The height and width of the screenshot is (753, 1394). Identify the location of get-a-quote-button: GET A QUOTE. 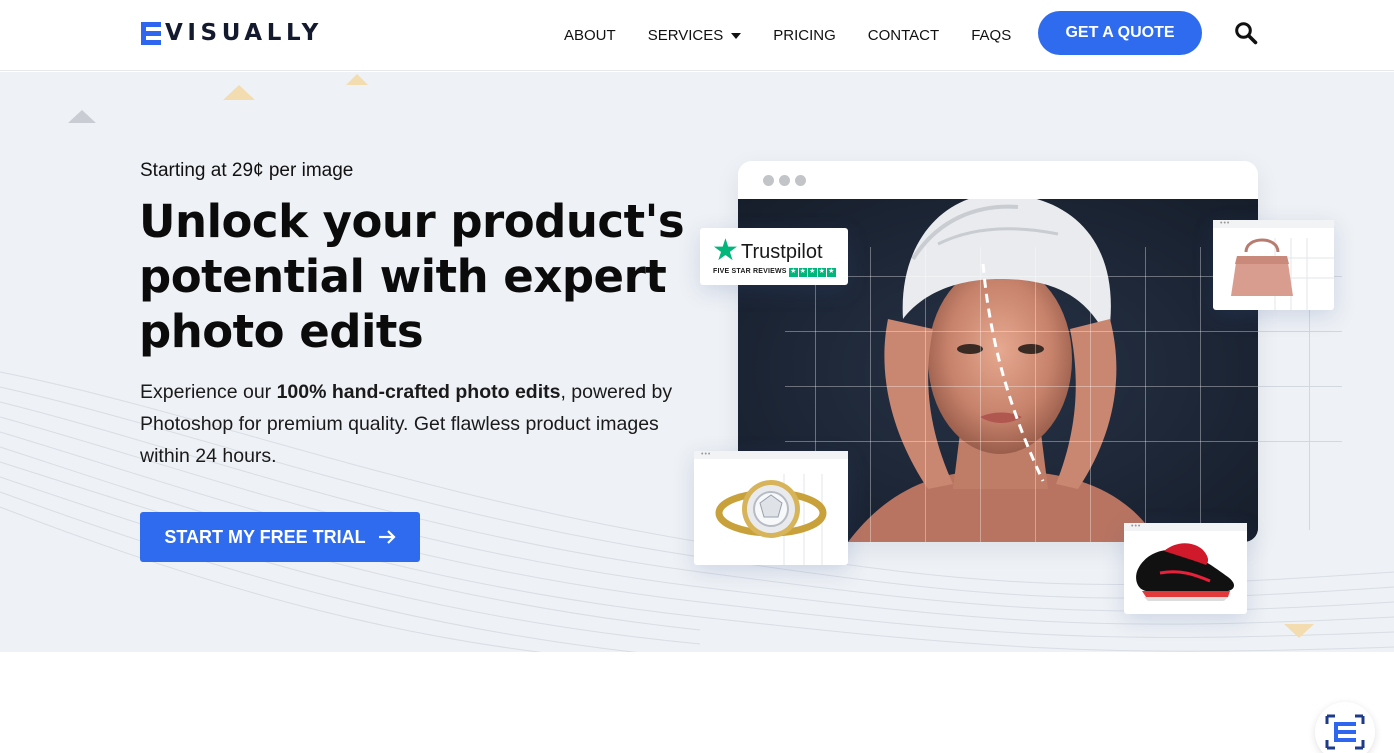
(1120, 33).